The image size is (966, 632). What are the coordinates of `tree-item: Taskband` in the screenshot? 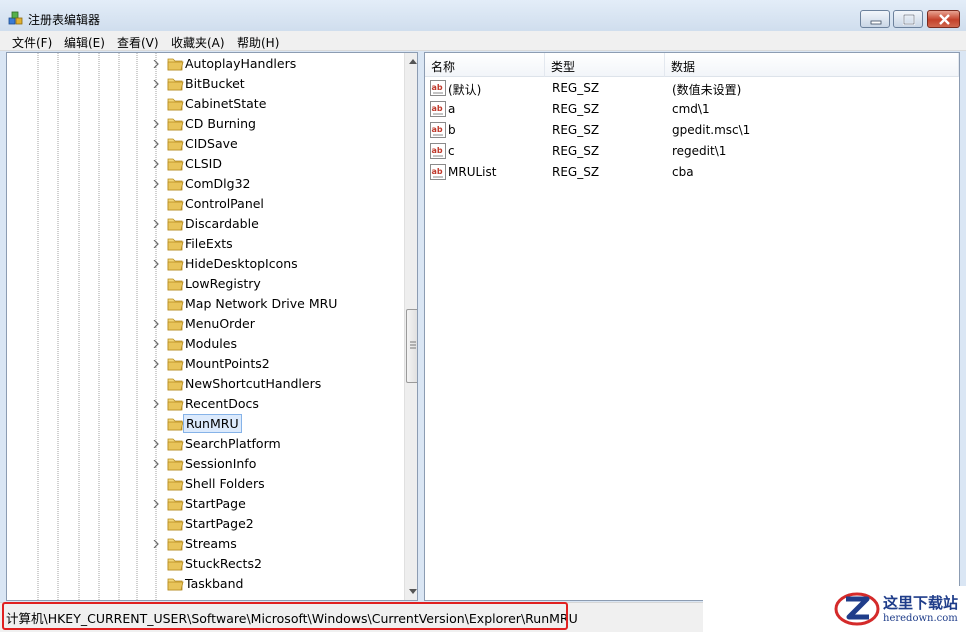 It's located at (205, 584).